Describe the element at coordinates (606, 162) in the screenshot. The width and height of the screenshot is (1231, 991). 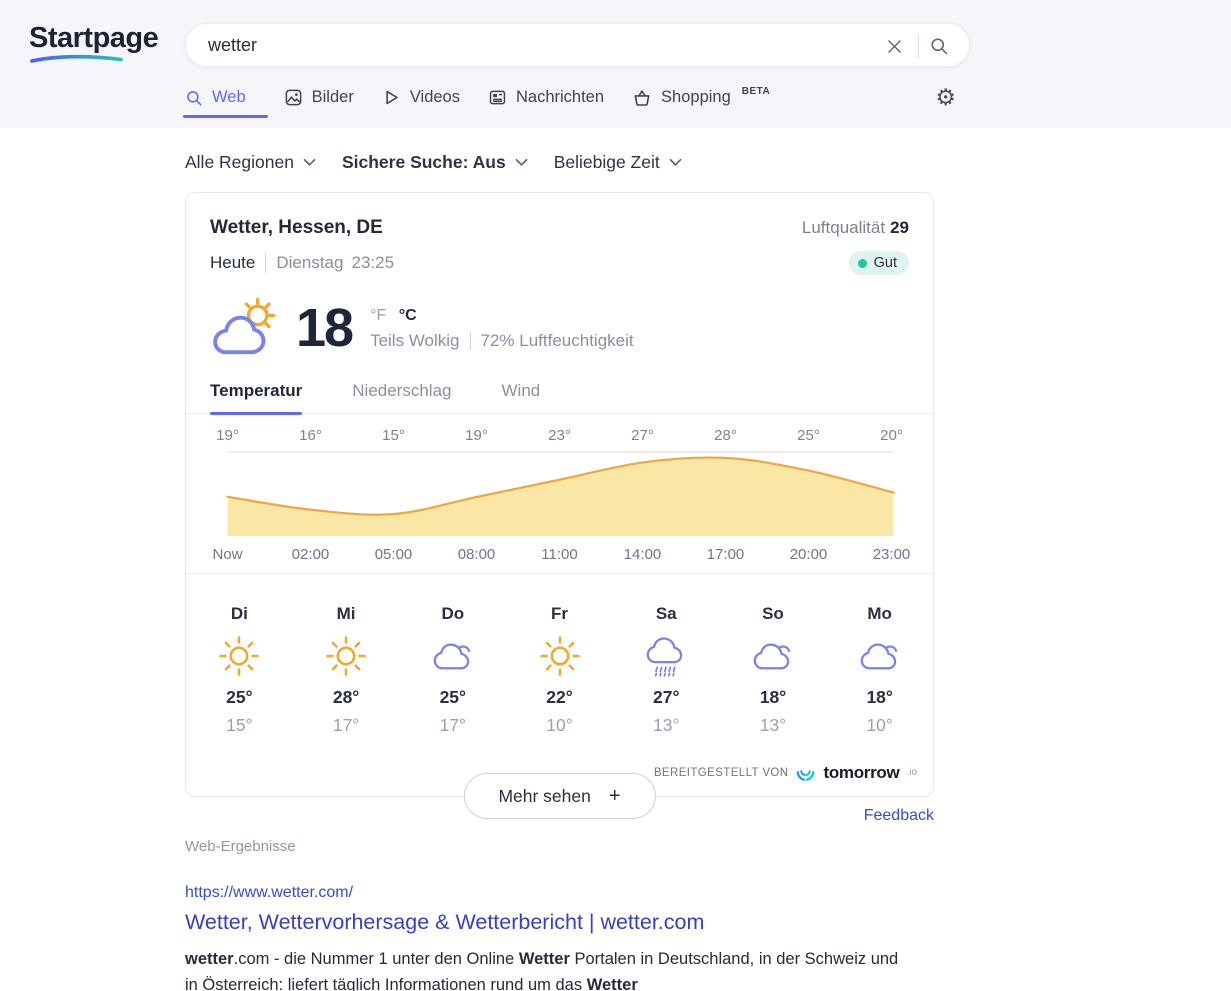
I see `time-filter-label: Beliebige Zeit` at that location.